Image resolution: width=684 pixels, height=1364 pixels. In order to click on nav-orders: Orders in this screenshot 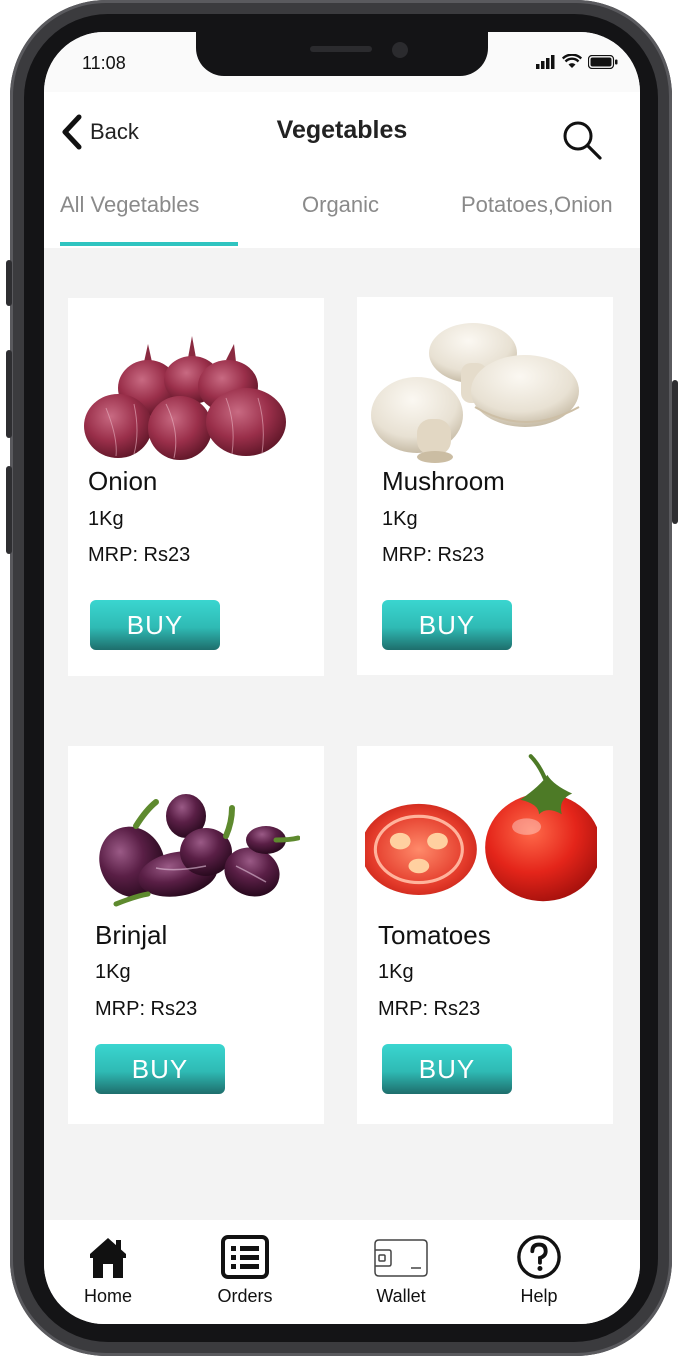, I will do `click(245, 1270)`.